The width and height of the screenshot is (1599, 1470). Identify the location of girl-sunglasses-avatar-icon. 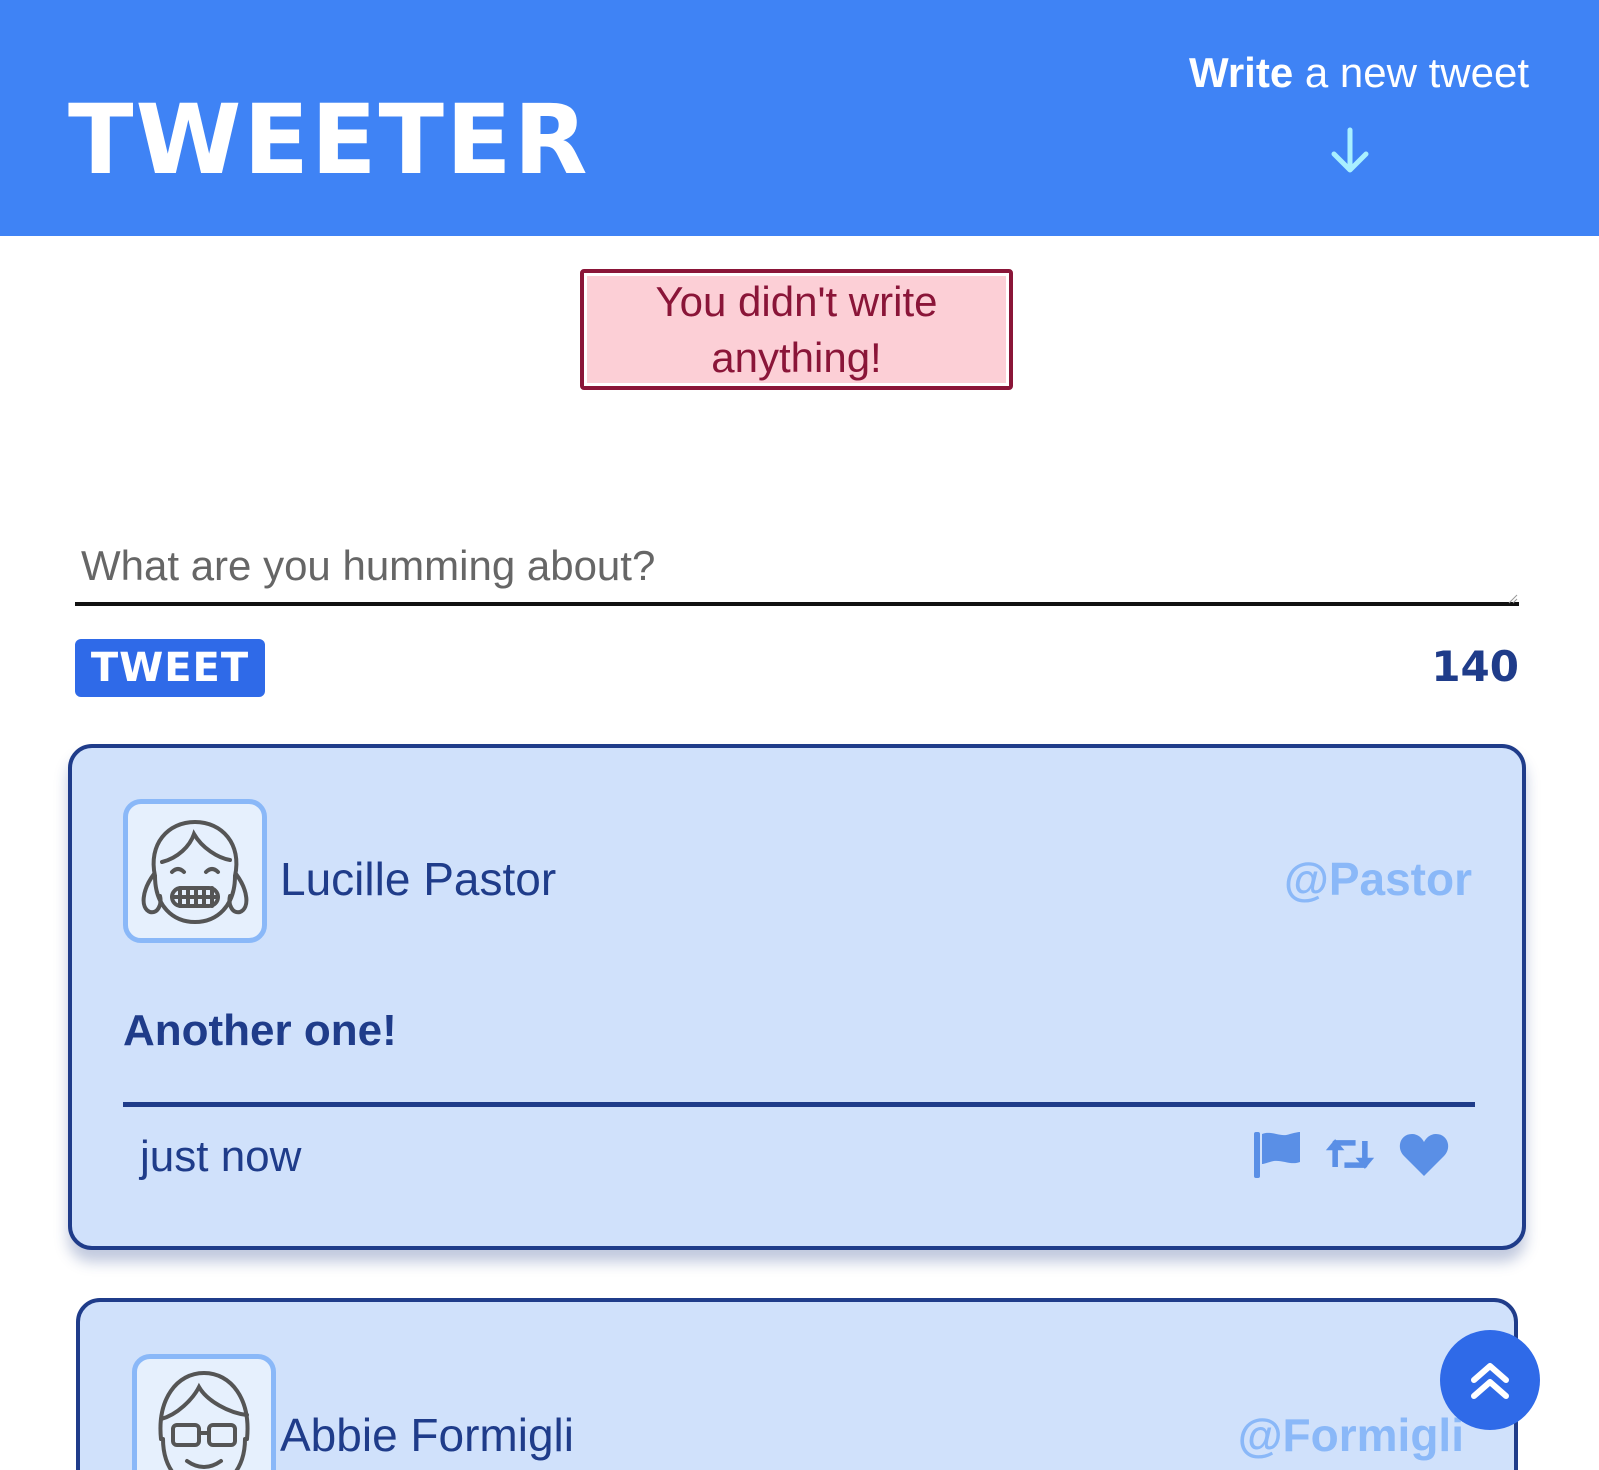
(204, 1420).